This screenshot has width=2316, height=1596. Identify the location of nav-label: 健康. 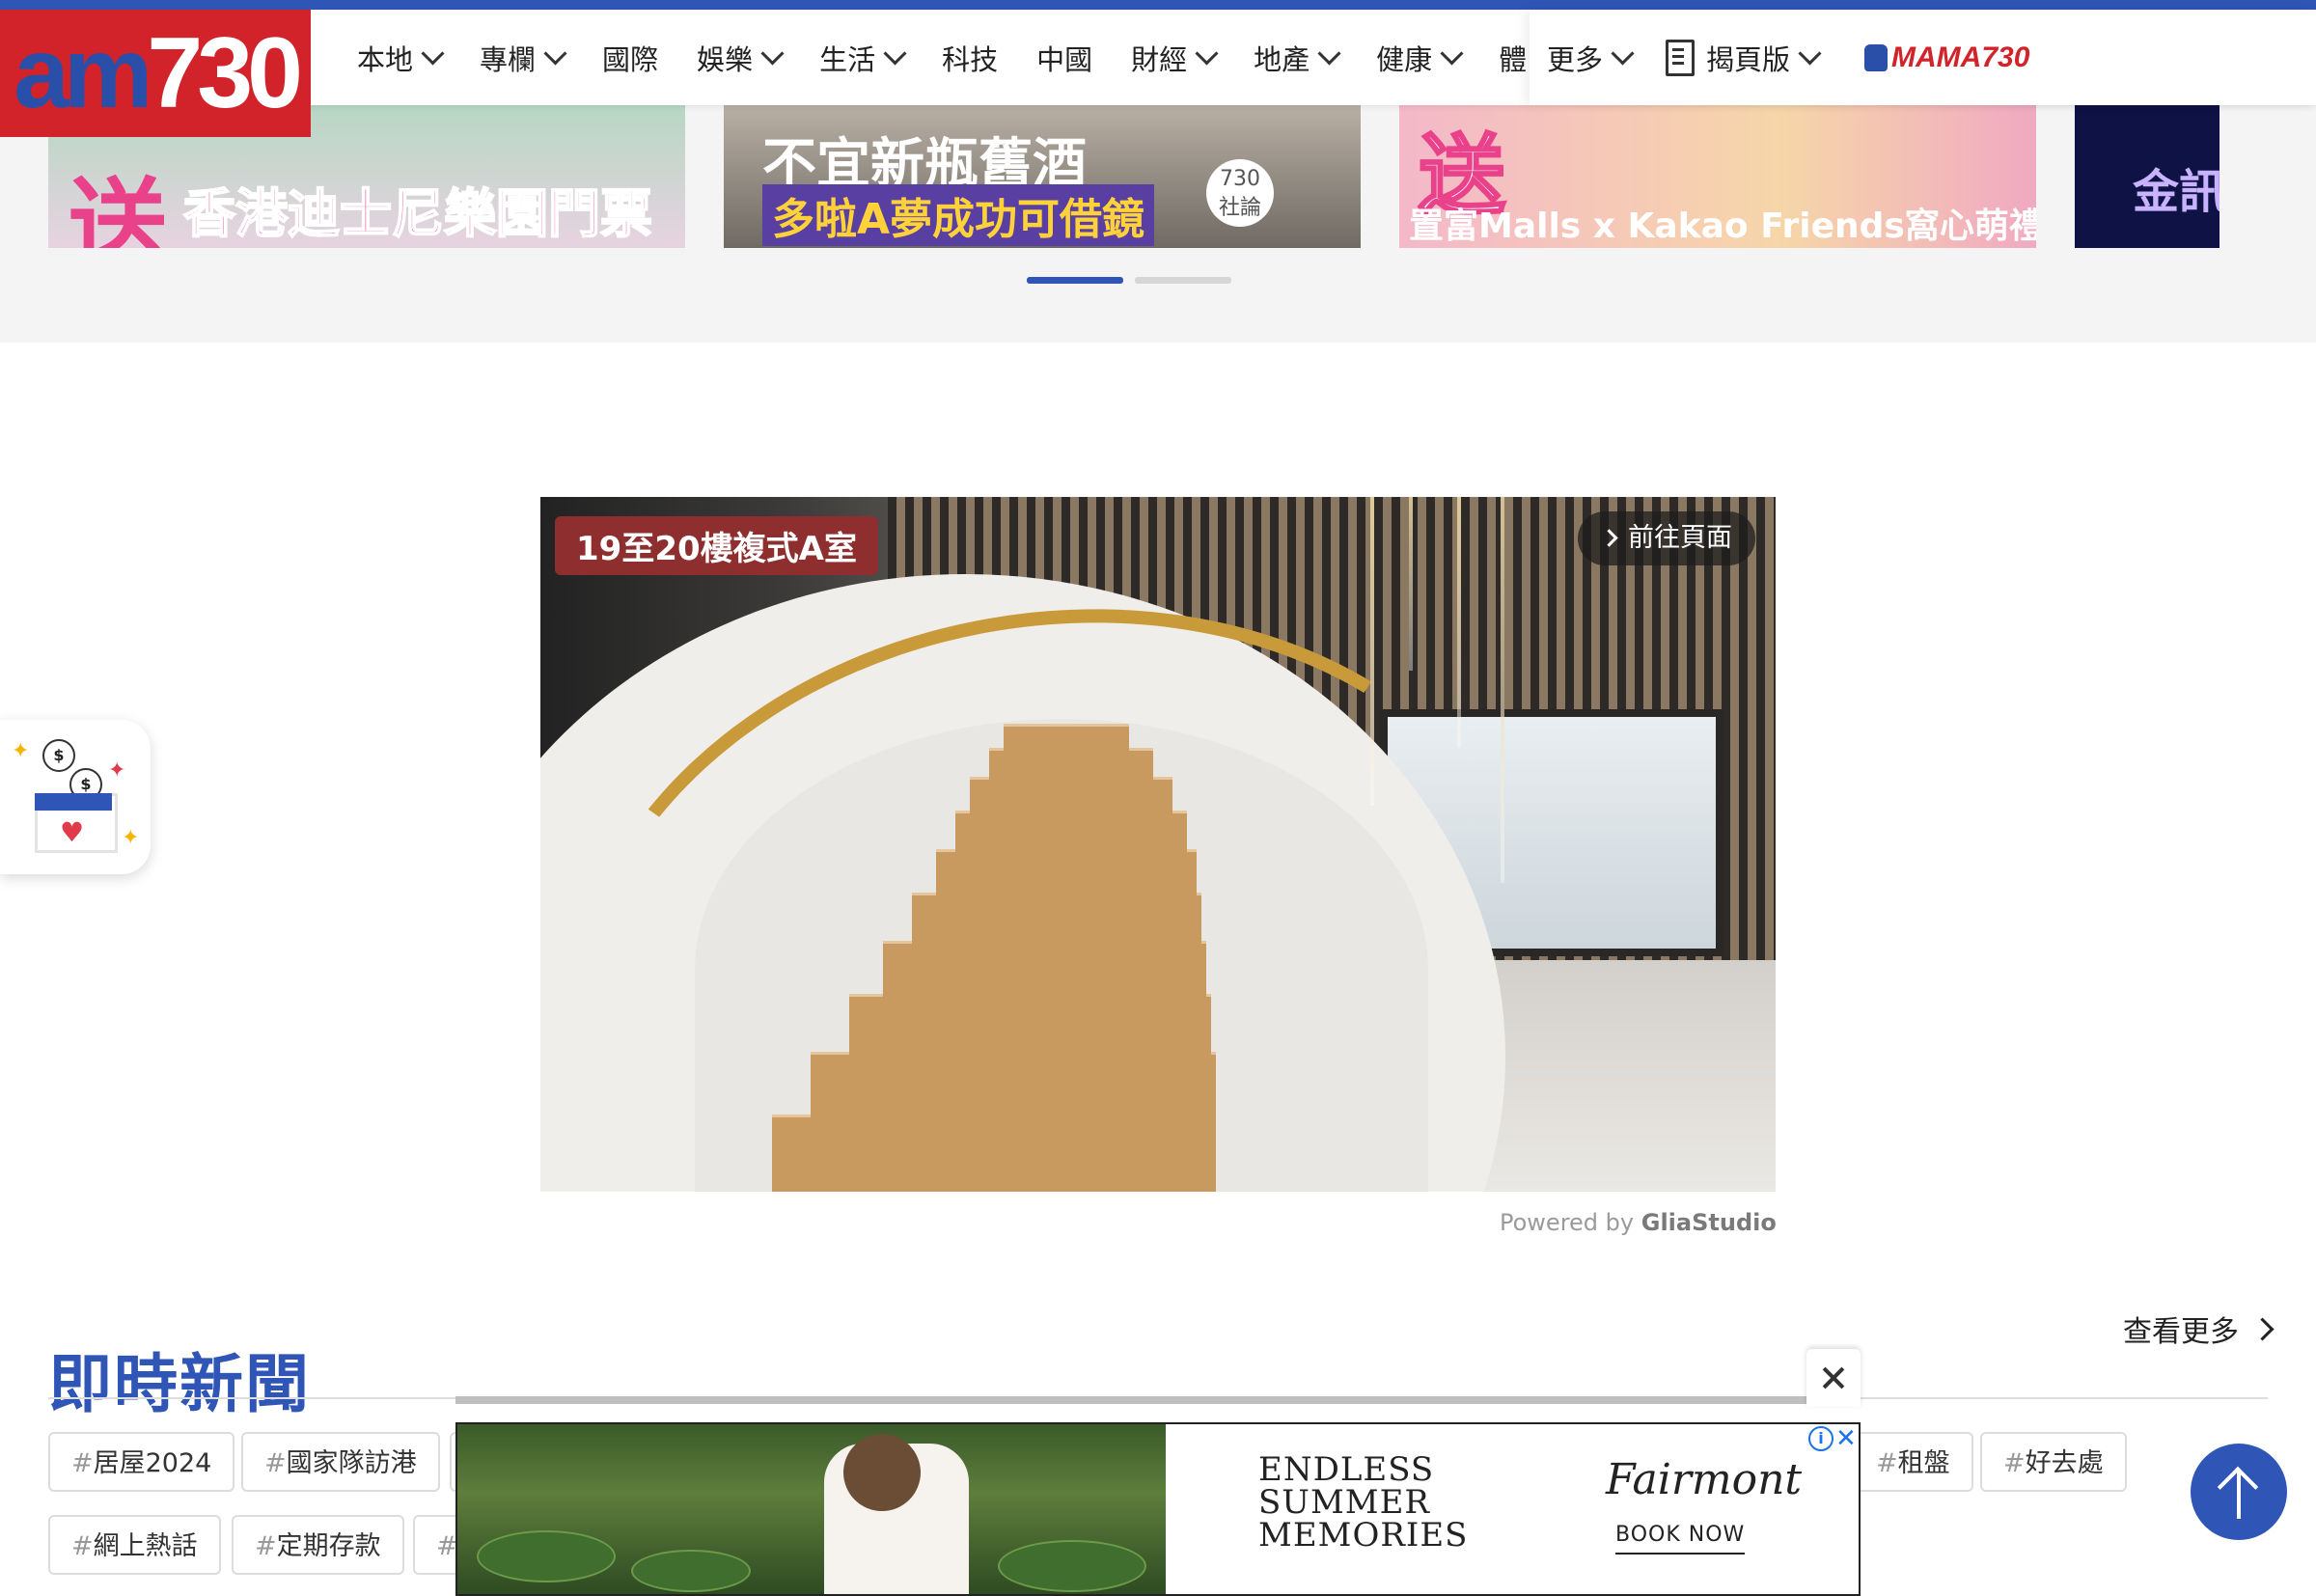
(1404, 59).